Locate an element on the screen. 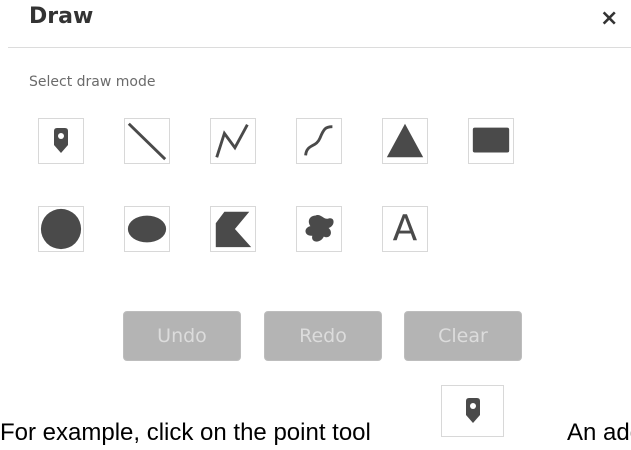 The height and width of the screenshot is (450, 631). header-divider is located at coordinates (319, 47).